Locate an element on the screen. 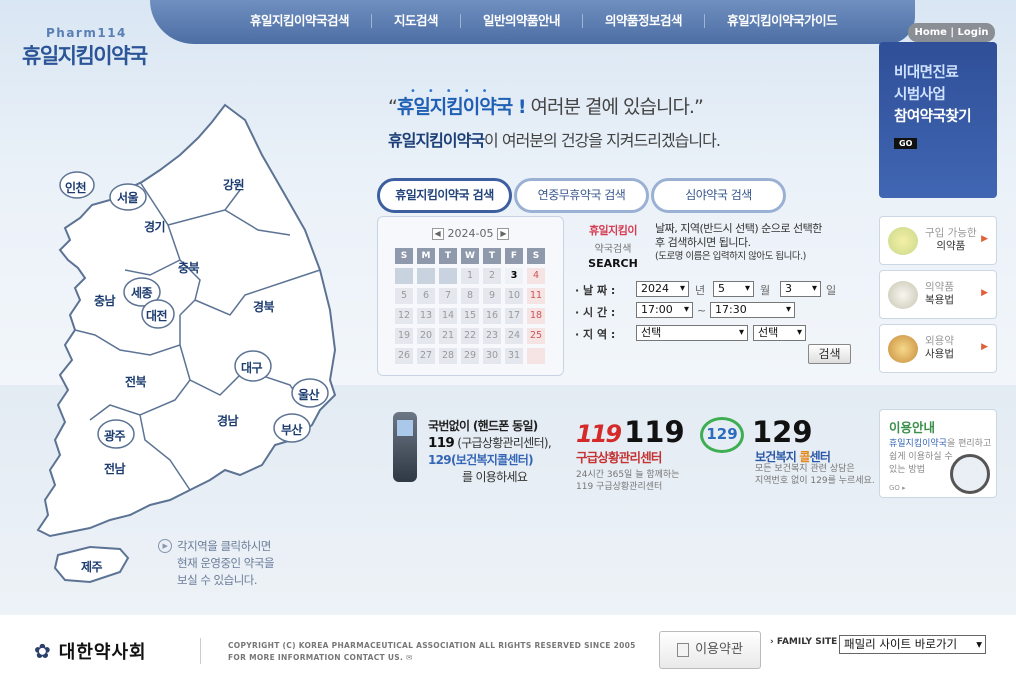 The image size is (1016, 680). next-month-icon: ▶ is located at coordinates (503, 233).